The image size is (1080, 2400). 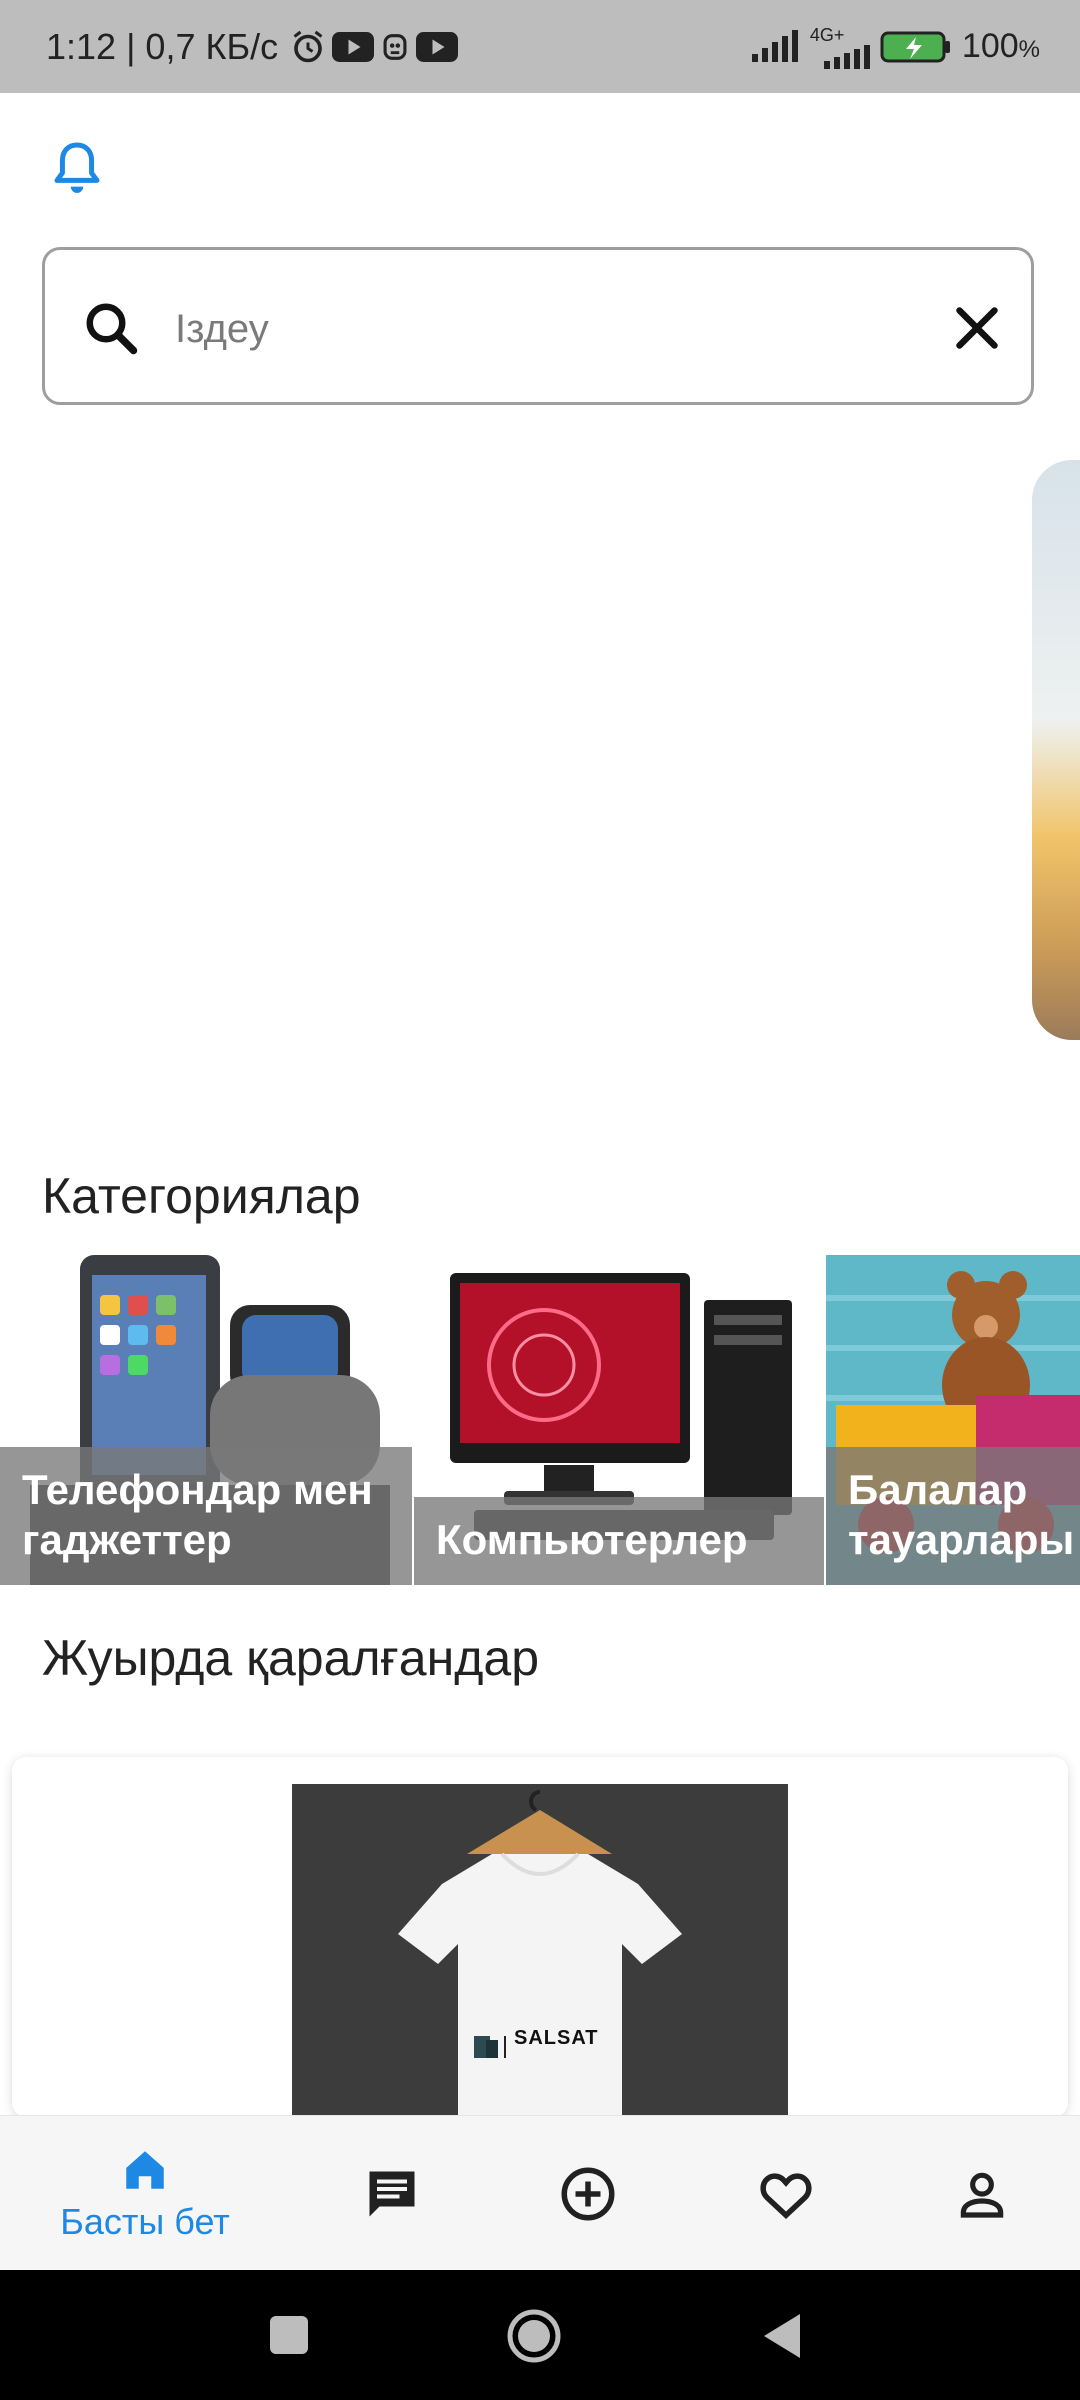 What do you see at coordinates (827, 34) in the screenshot?
I see `network-type: 4G+` at bounding box center [827, 34].